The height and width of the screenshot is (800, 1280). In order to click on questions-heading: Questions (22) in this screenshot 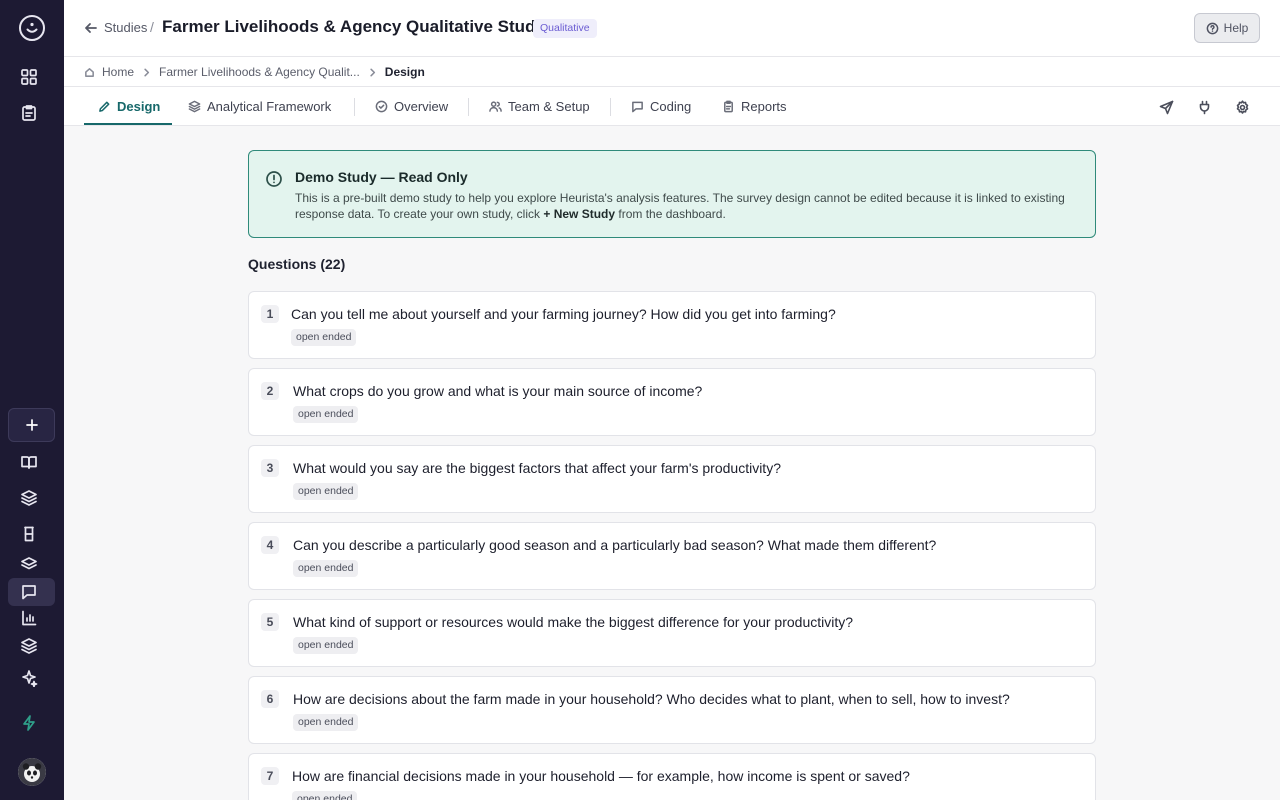, I will do `click(297, 264)`.